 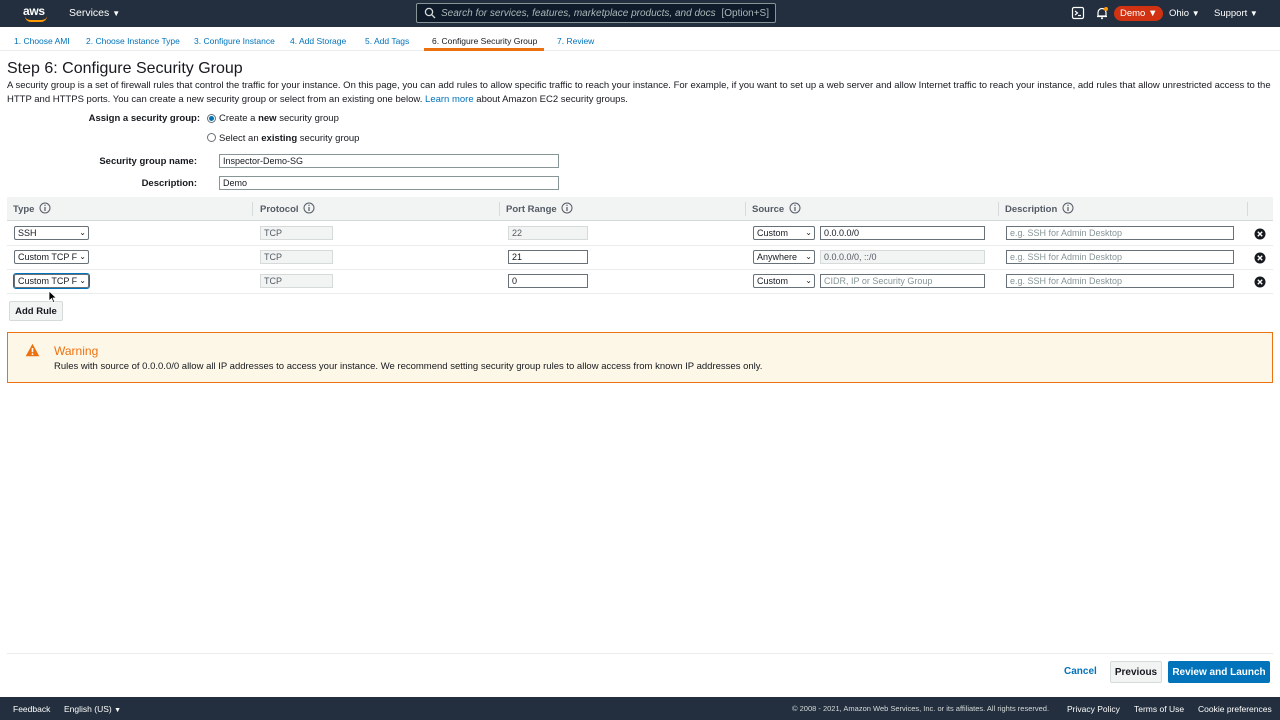 What do you see at coordinates (1080, 671) in the screenshot?
I see `cancel-button: Cancel` at bounding box center [1080, 671].